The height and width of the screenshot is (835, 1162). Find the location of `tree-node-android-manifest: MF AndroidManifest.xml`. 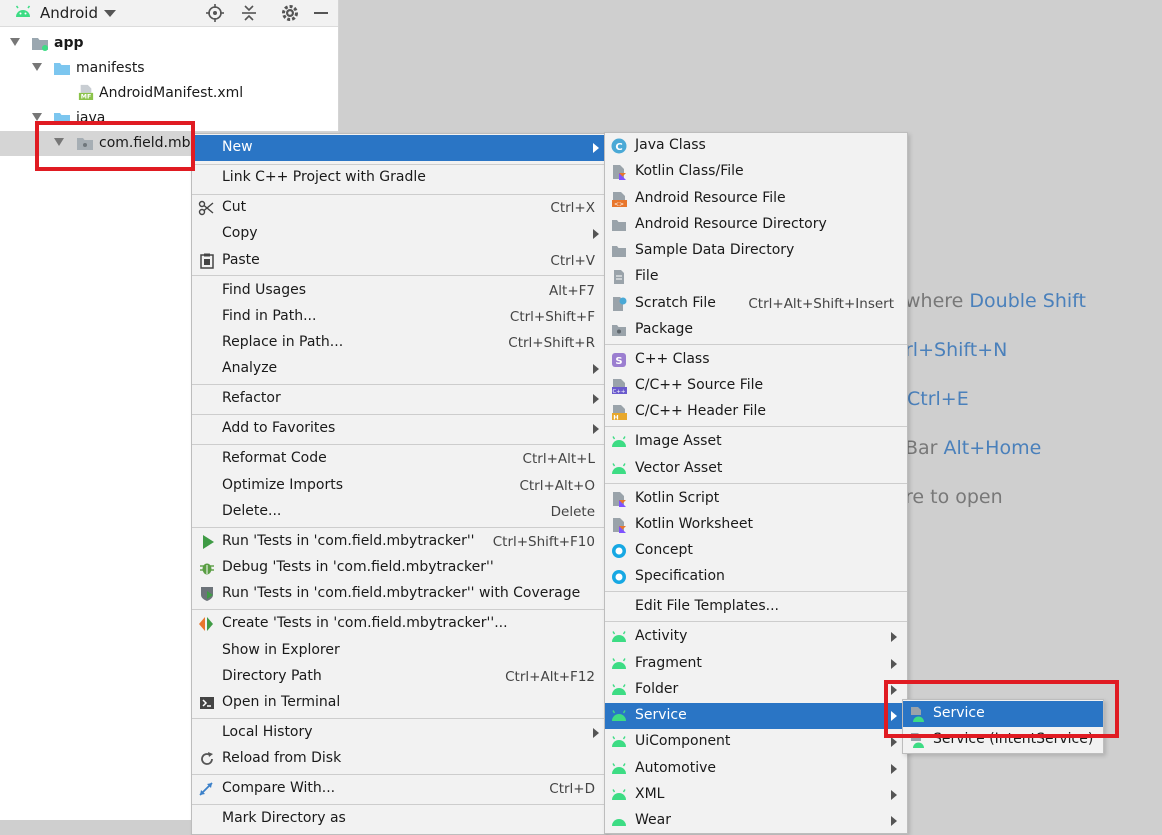

tree-node-android-manifest: MF AndroidManifest.xml is located at coordinates (169, 93).